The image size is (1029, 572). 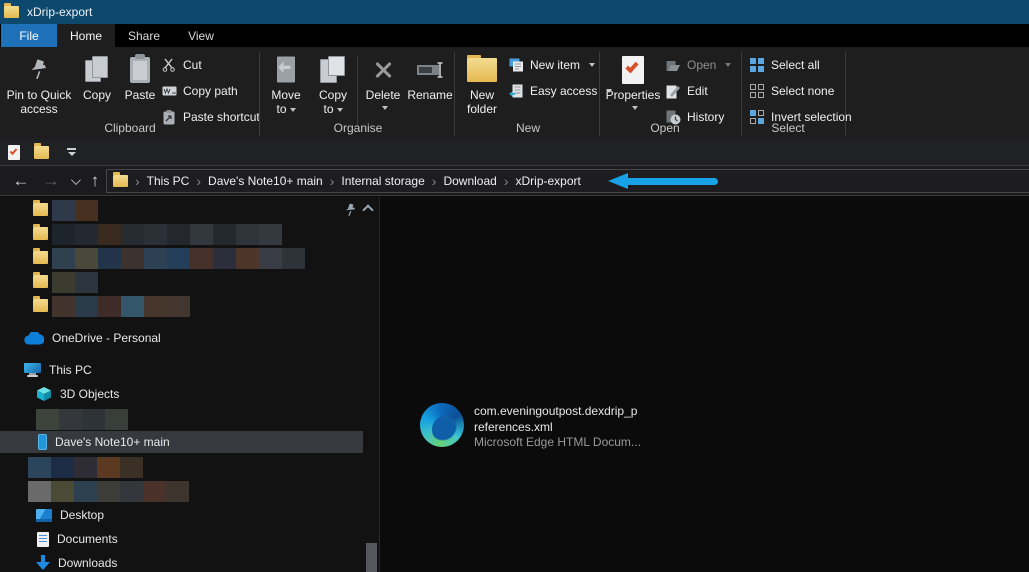 What do you see at coordinates (51, 181) in the screenshot?
I see `forward-icon: →` at bounding box center [51, 181].